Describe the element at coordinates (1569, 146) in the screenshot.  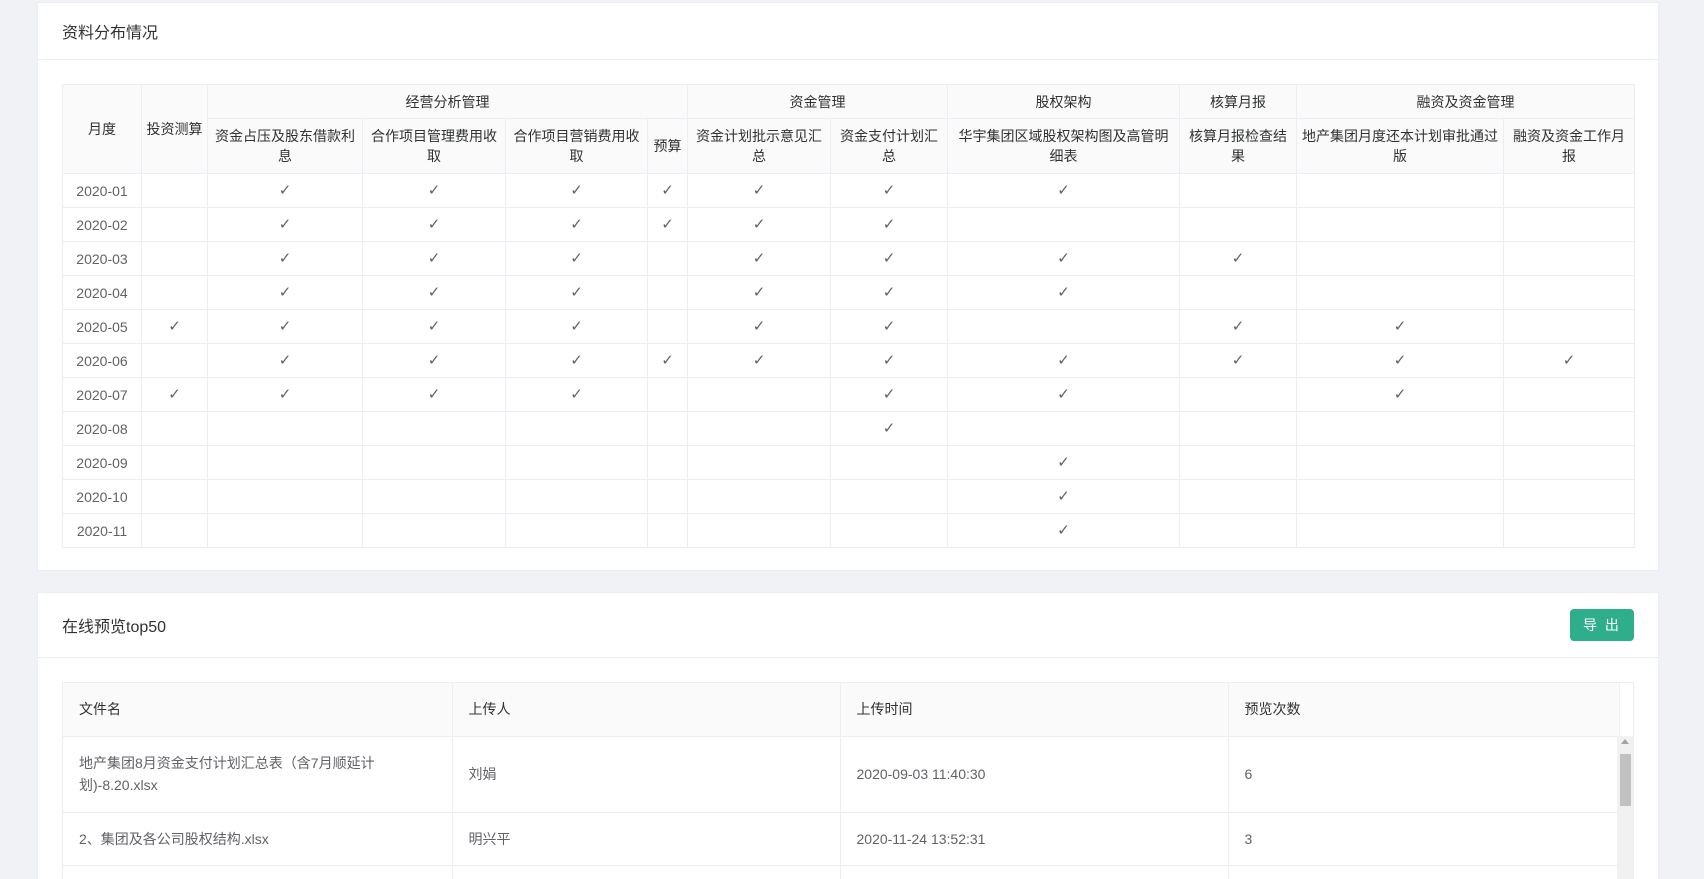
I see `subheader: 融资及资金工作月报` at that location.